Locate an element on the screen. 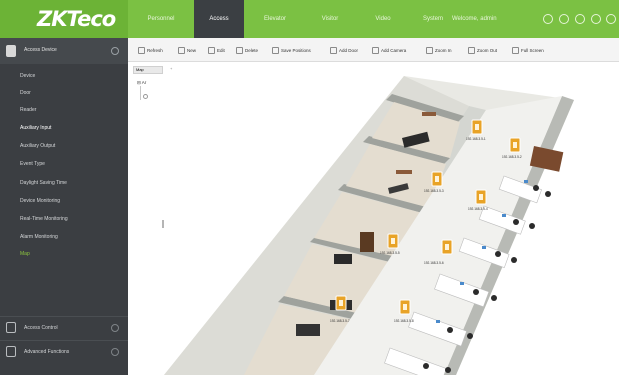 The height and width of the screenshot is (375, 619). nav-personnel: Personnel is located at coordinates (161, 19).